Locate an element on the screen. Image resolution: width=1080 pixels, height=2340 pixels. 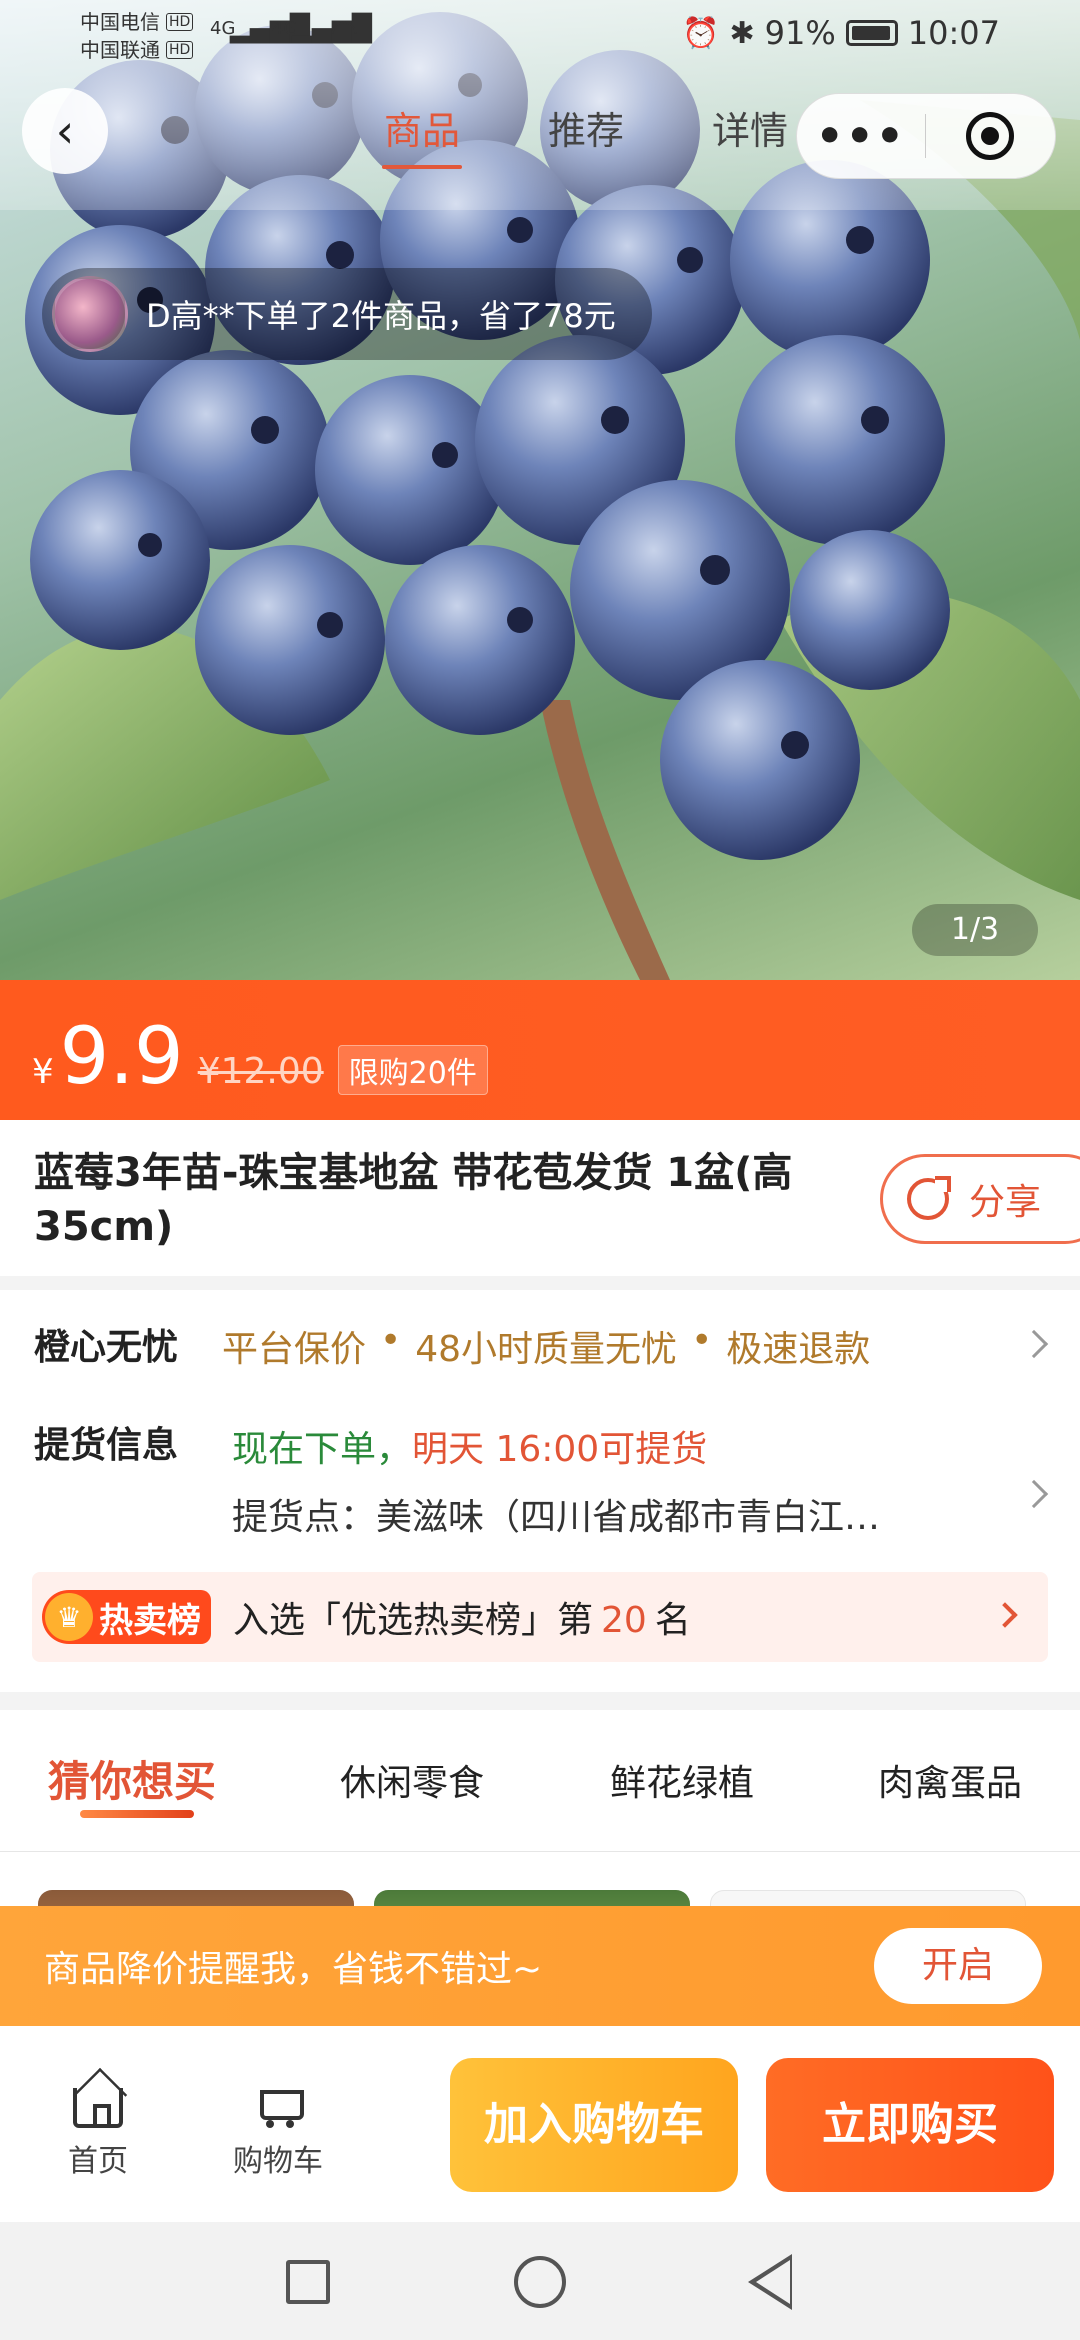
cart-button: 购物车 is located at coordinates (278, 2126).